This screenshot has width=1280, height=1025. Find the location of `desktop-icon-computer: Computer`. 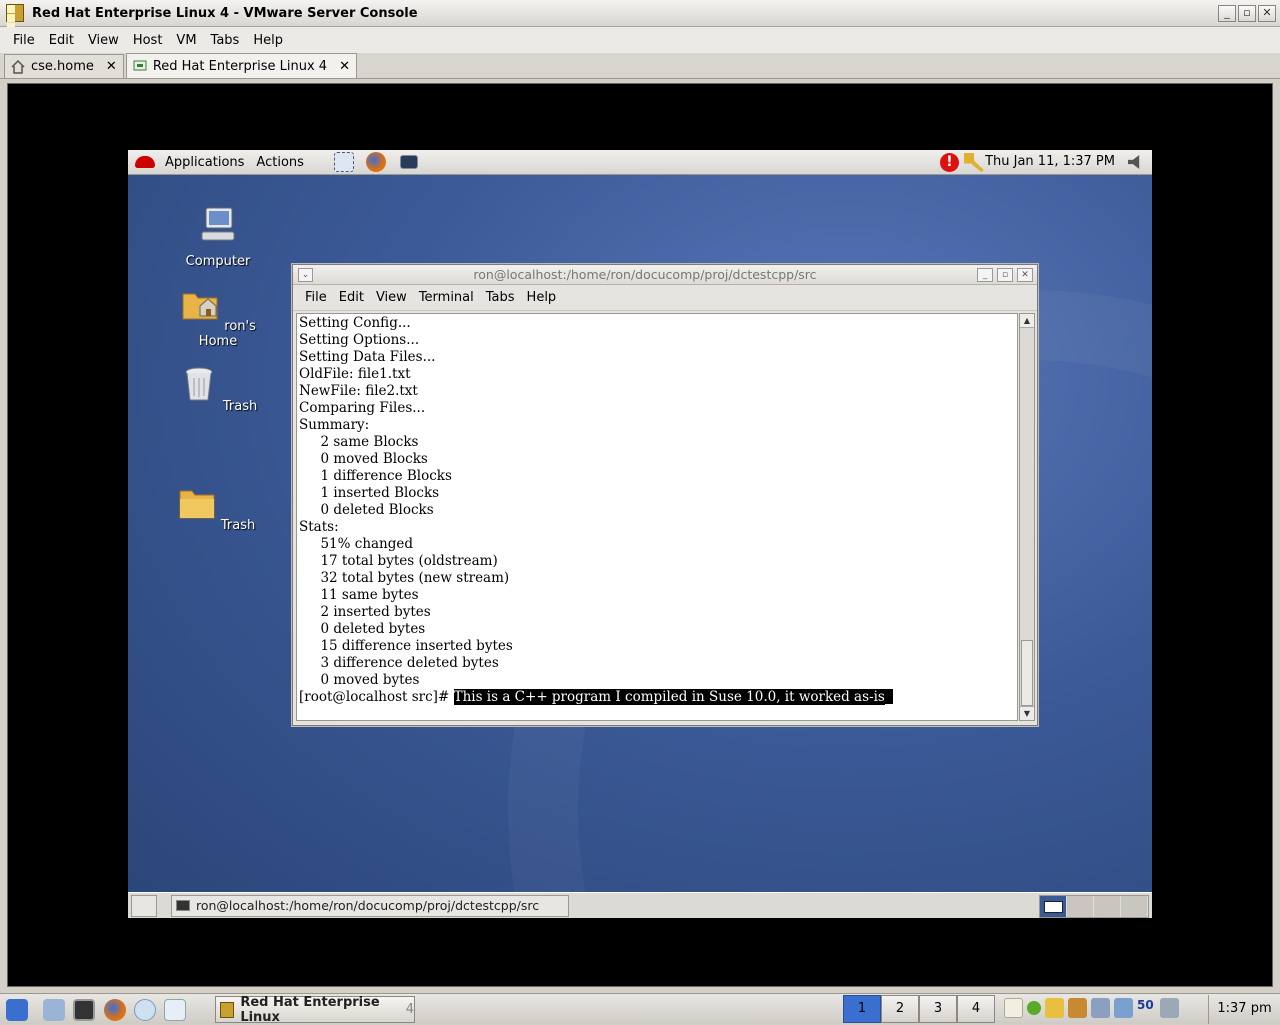

desktop-icon-computer: Computer is located at coordinates (218, 236).